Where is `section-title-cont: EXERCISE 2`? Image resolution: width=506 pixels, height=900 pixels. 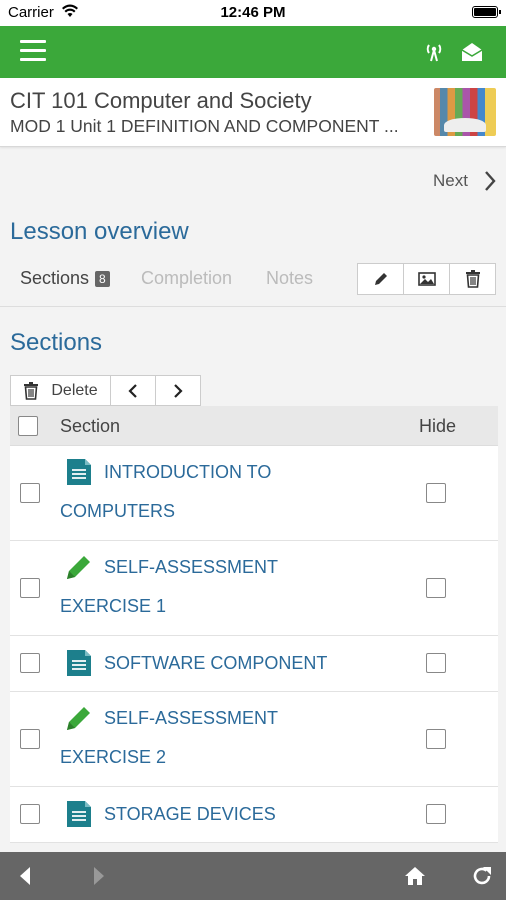 section-title-cont: EXERCISE 2 is located at coordinates (113, 757).